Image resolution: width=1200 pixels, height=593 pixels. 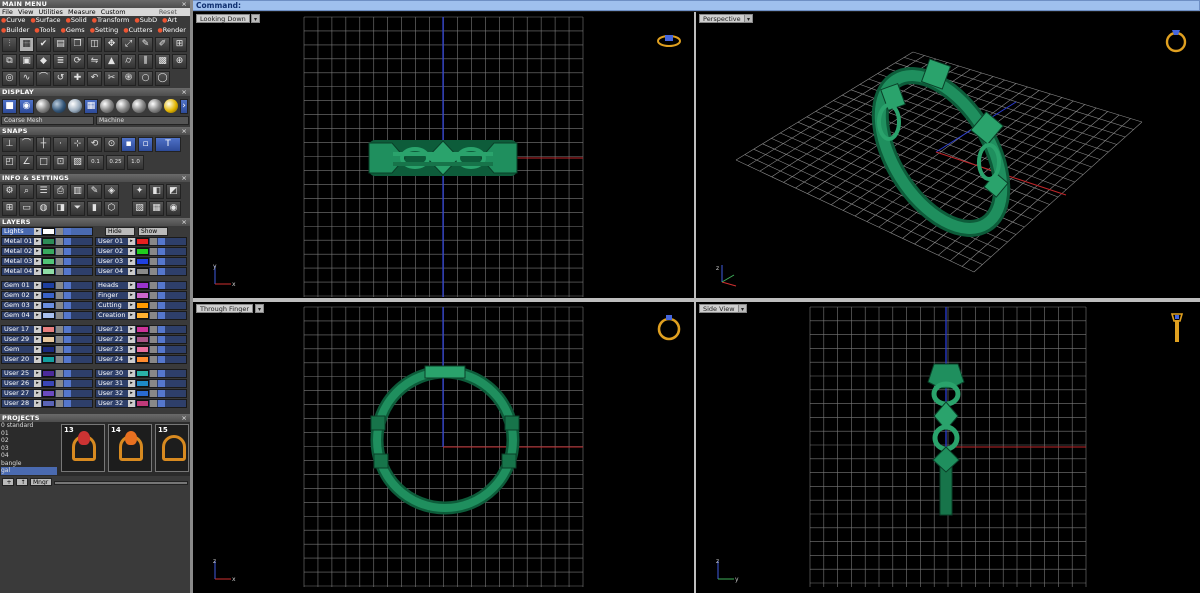 What do you see at coordinates (94, 61) in the screenshot?
I see `flip-icon: ⇋` at bounding box center [94, 61].